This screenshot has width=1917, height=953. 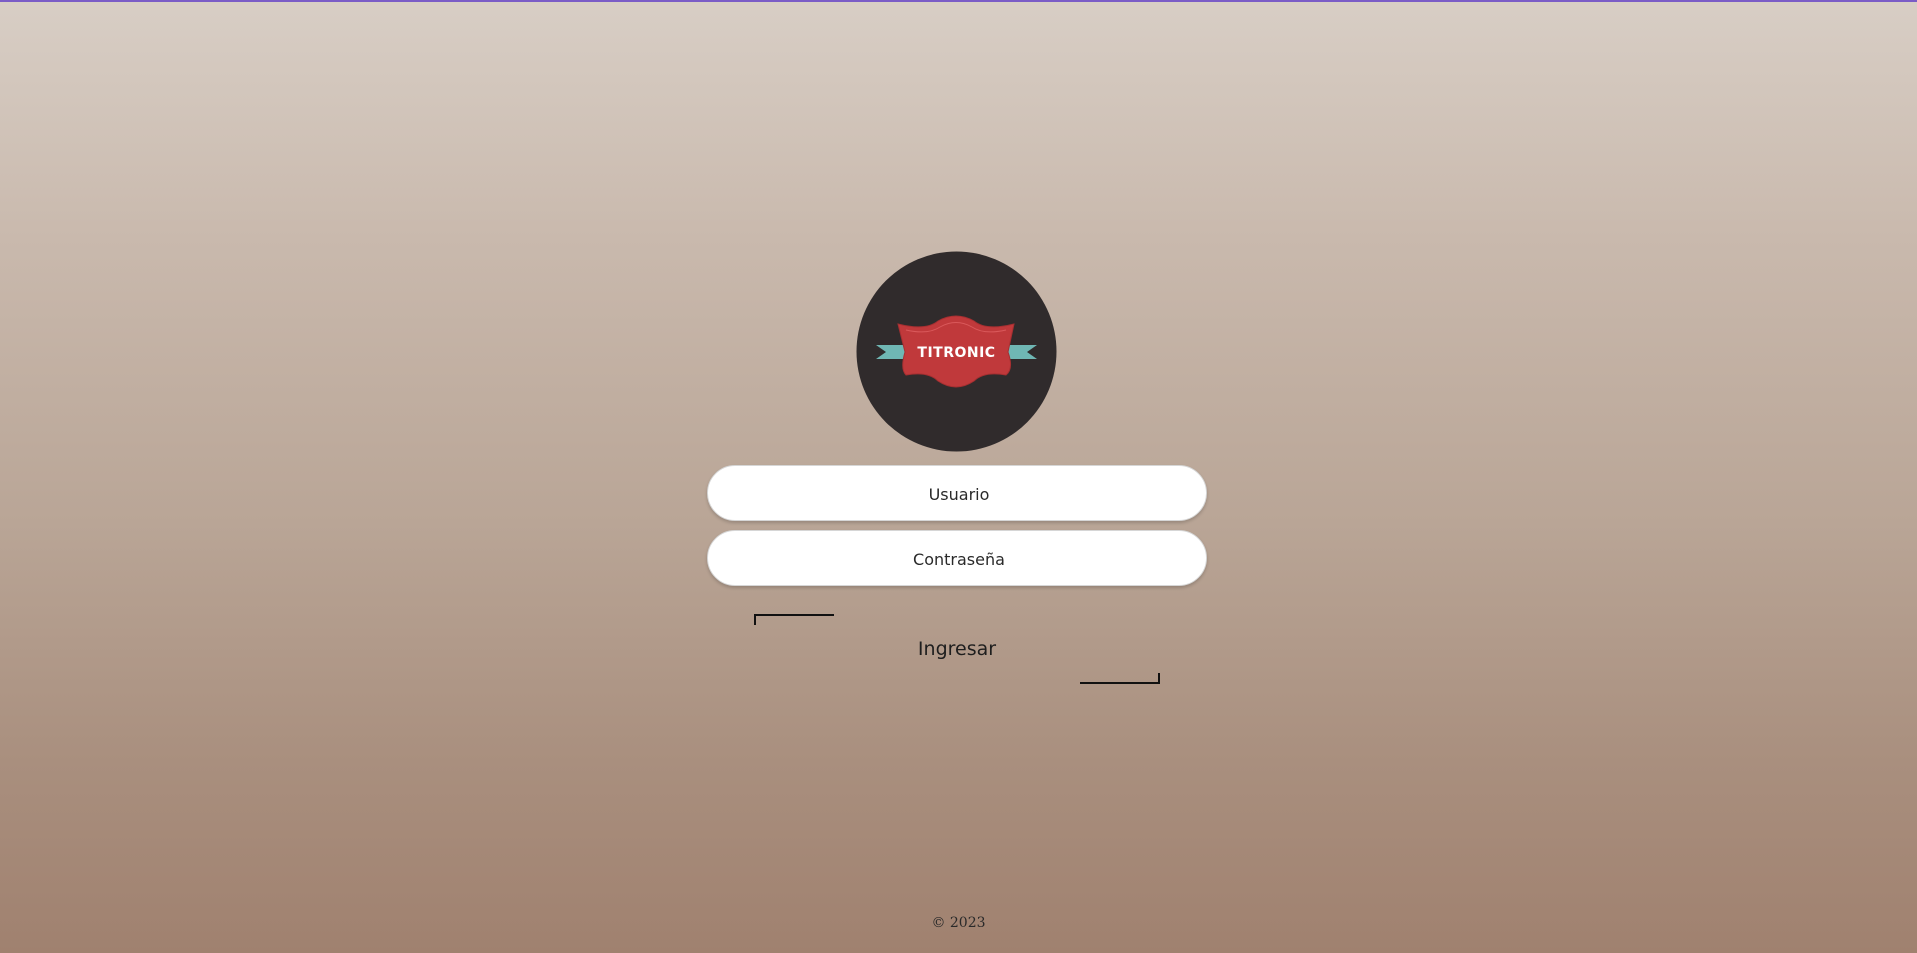 What do you see at coordinates (1120, 678) in the screenshot?
I see `button-corner-bottom-right` at bounding box center [1120, 678].